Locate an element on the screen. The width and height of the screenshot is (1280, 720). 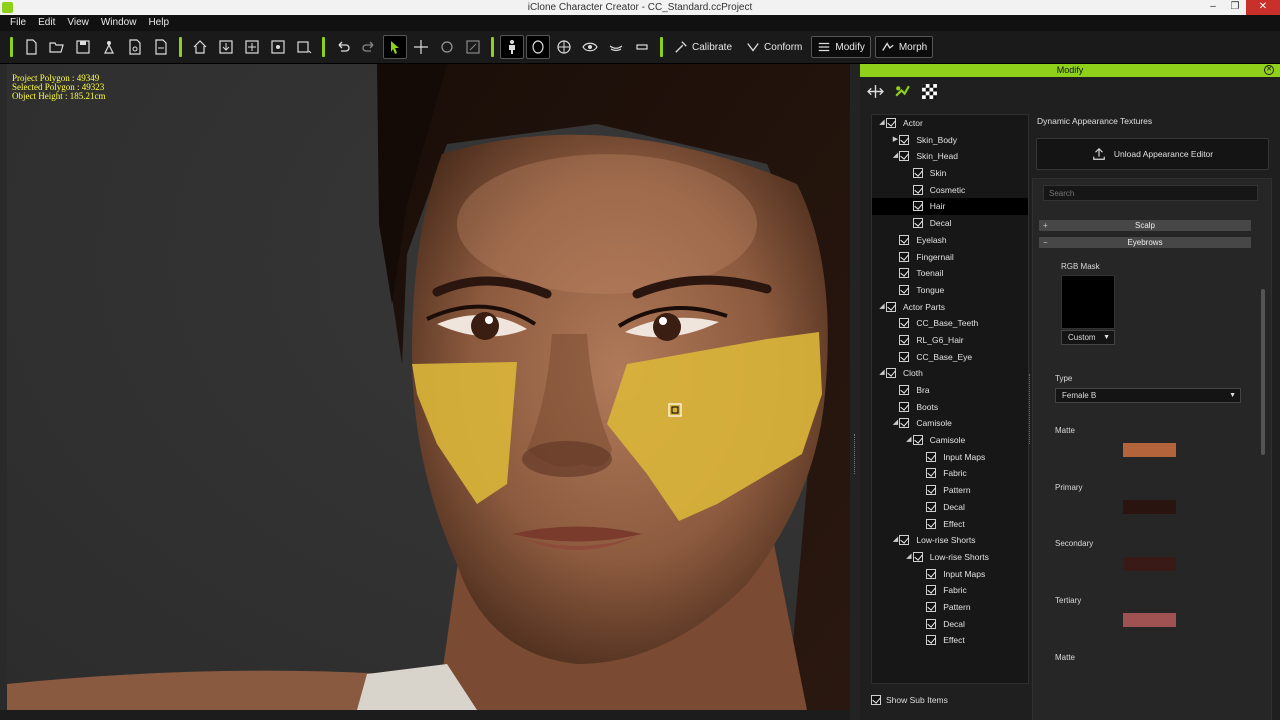
mouth-icon is located at coordinates (616, 47).